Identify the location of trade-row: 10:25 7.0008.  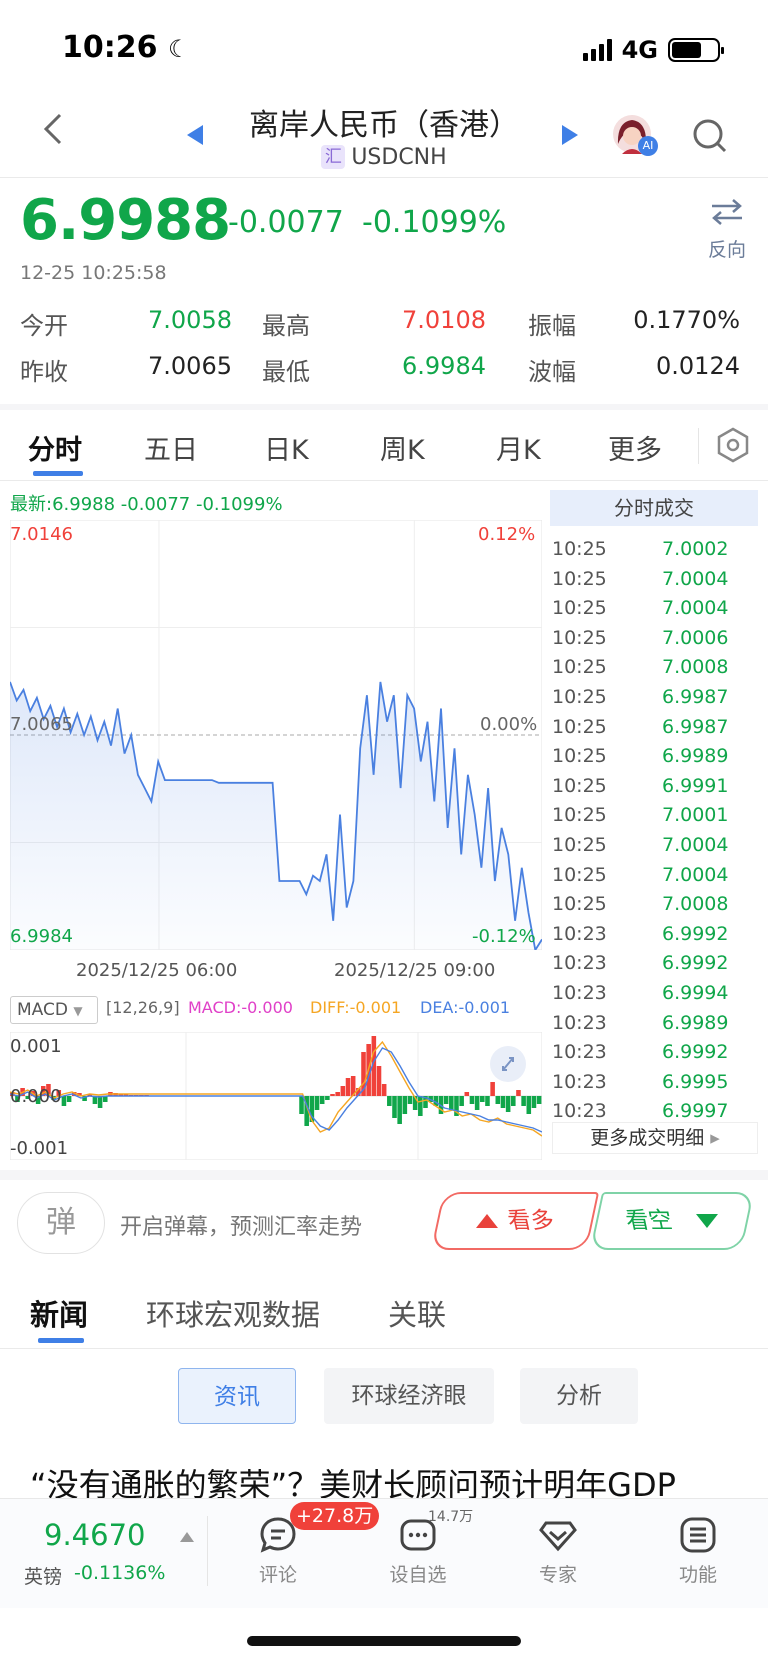
(656, 908).